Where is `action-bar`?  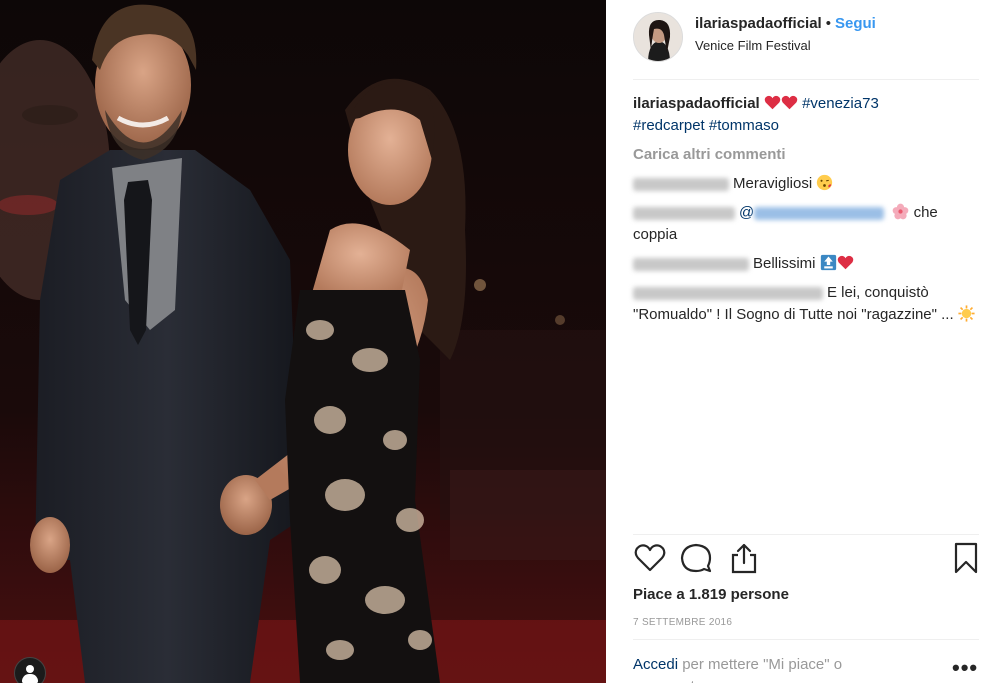 action-bar is located at coordinates (806, 561).